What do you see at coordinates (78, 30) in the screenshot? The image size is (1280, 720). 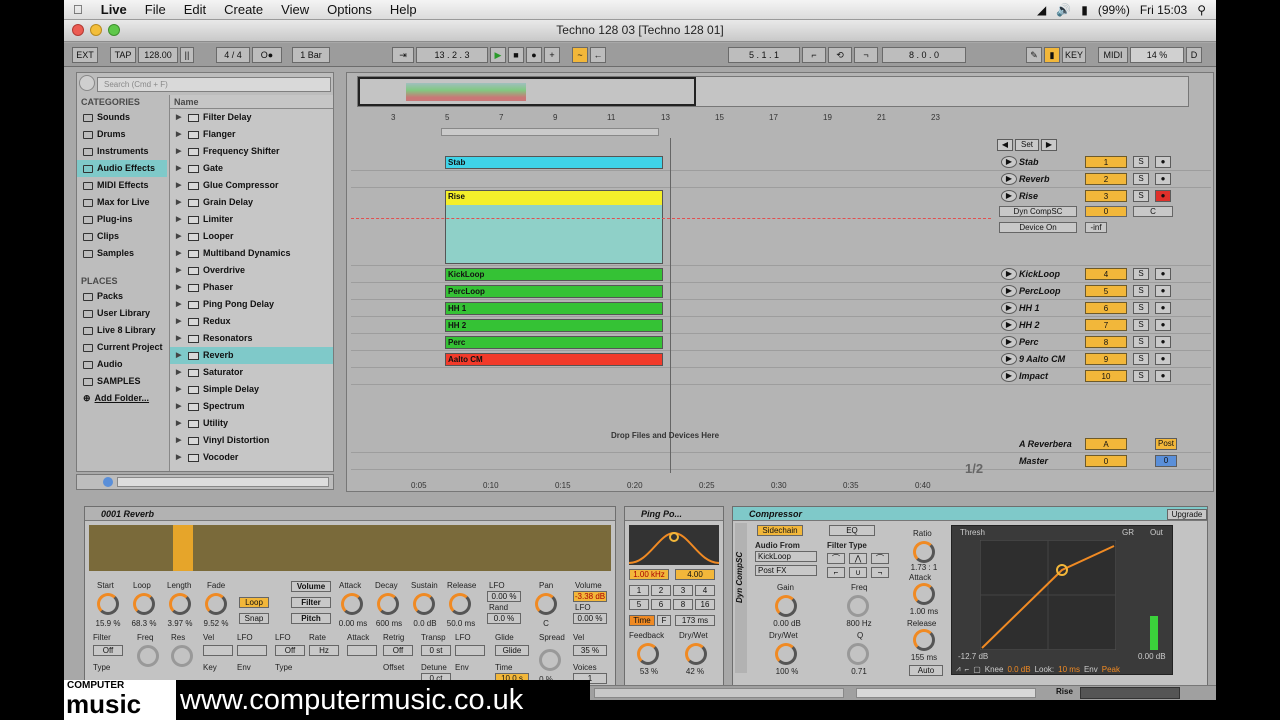 I see `close-window-button` at bounding box center [78, 30].